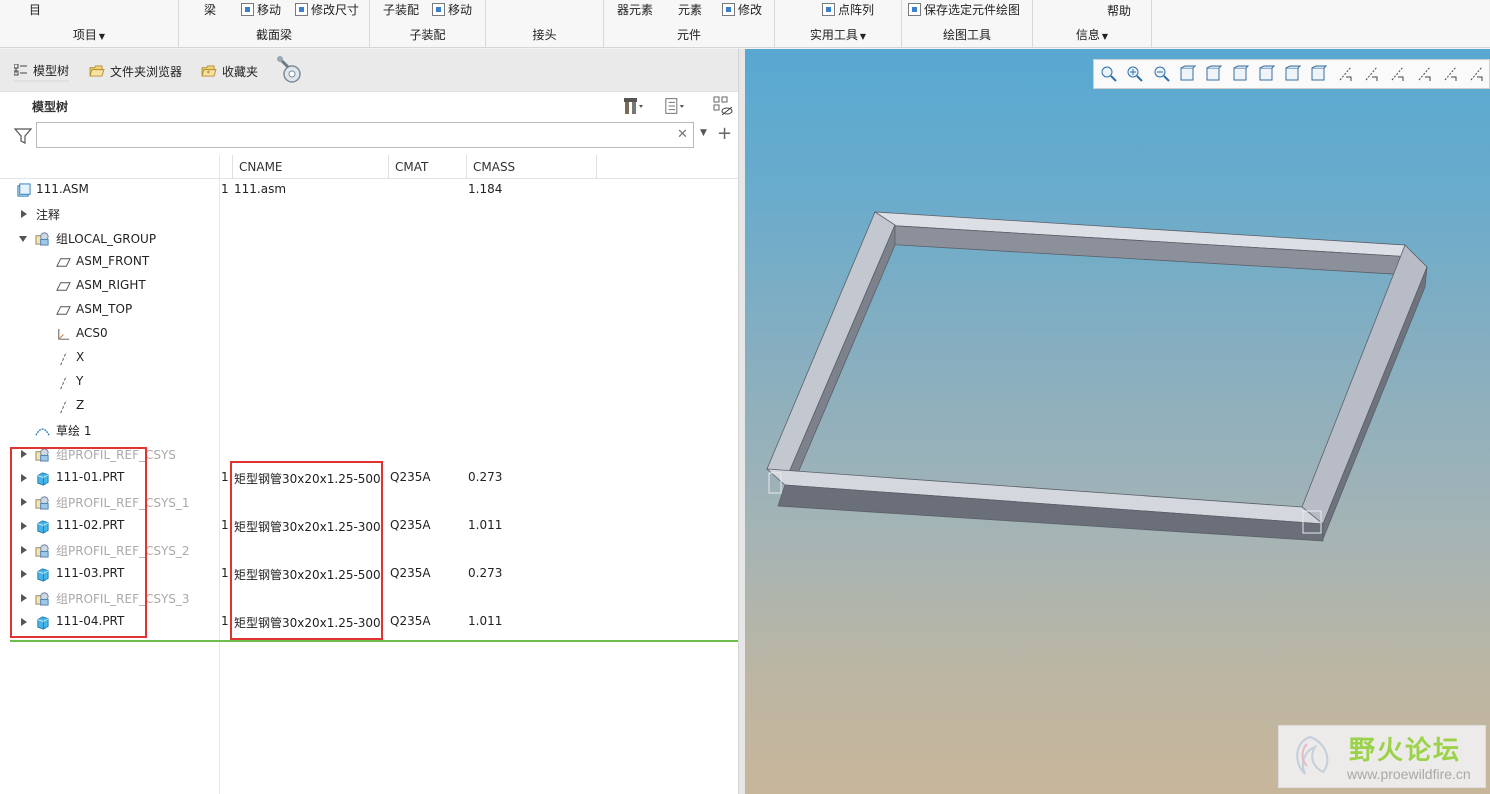 This screenshot has width=1490, height=794. Describe the element at coordinates (1162, 74) in the screenshot. I see `zoom-out-icon` at that location.